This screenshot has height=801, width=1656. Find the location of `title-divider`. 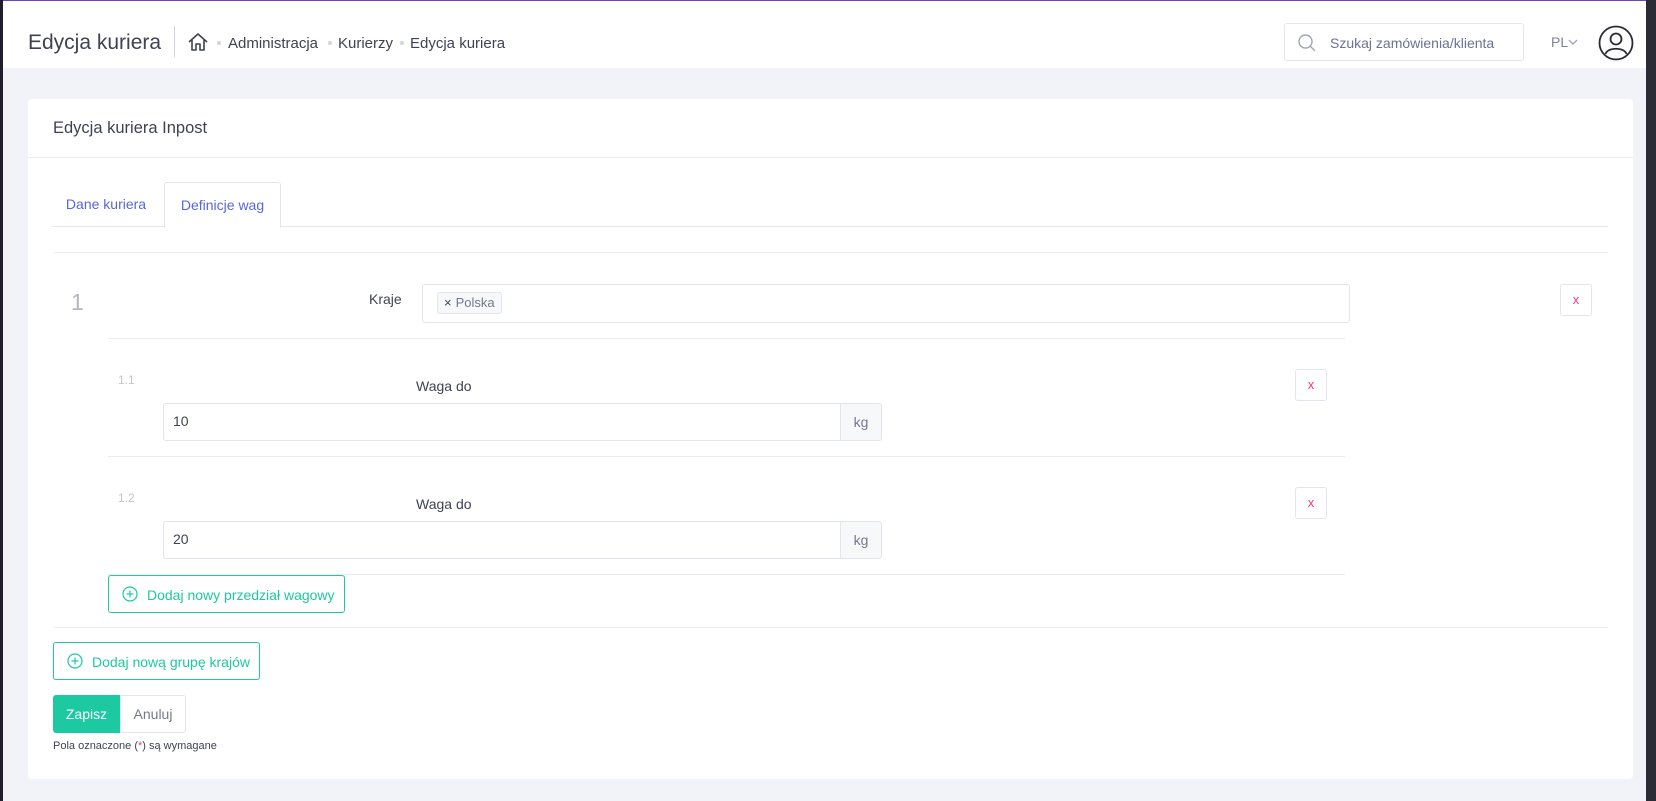

title-divider is located at coordinates (174, 41).